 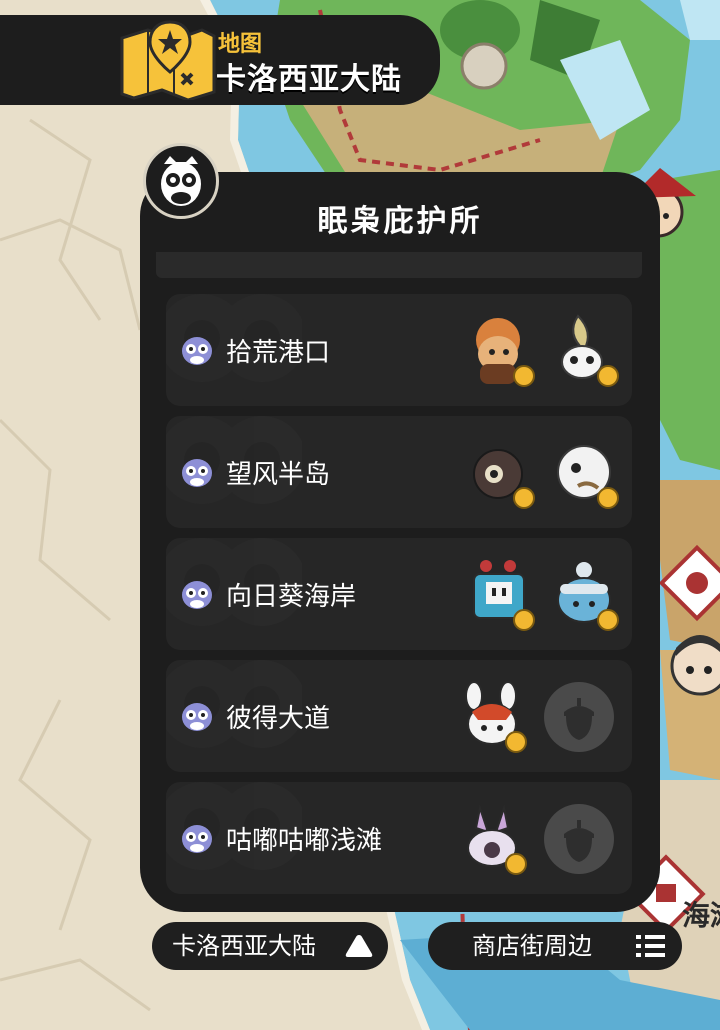 What do you see at coordinates (291, 597) in the screenshot?
I see `location-name: 向日葵海岸` at bounding box center [291, 597].